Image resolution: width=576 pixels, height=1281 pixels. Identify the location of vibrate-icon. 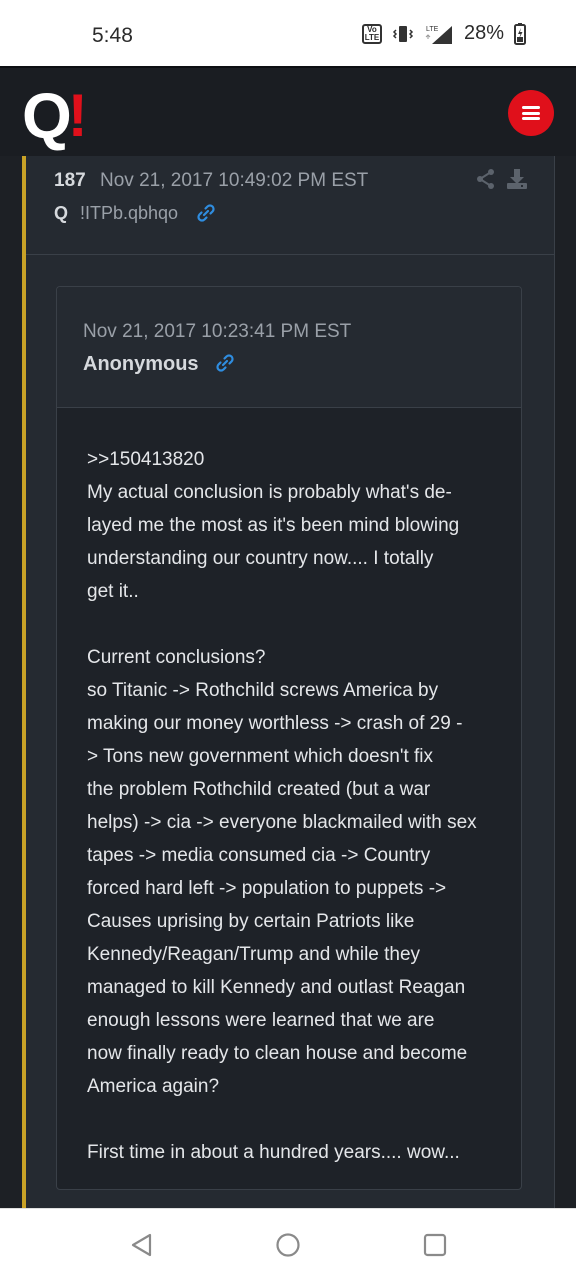
(403, 33).